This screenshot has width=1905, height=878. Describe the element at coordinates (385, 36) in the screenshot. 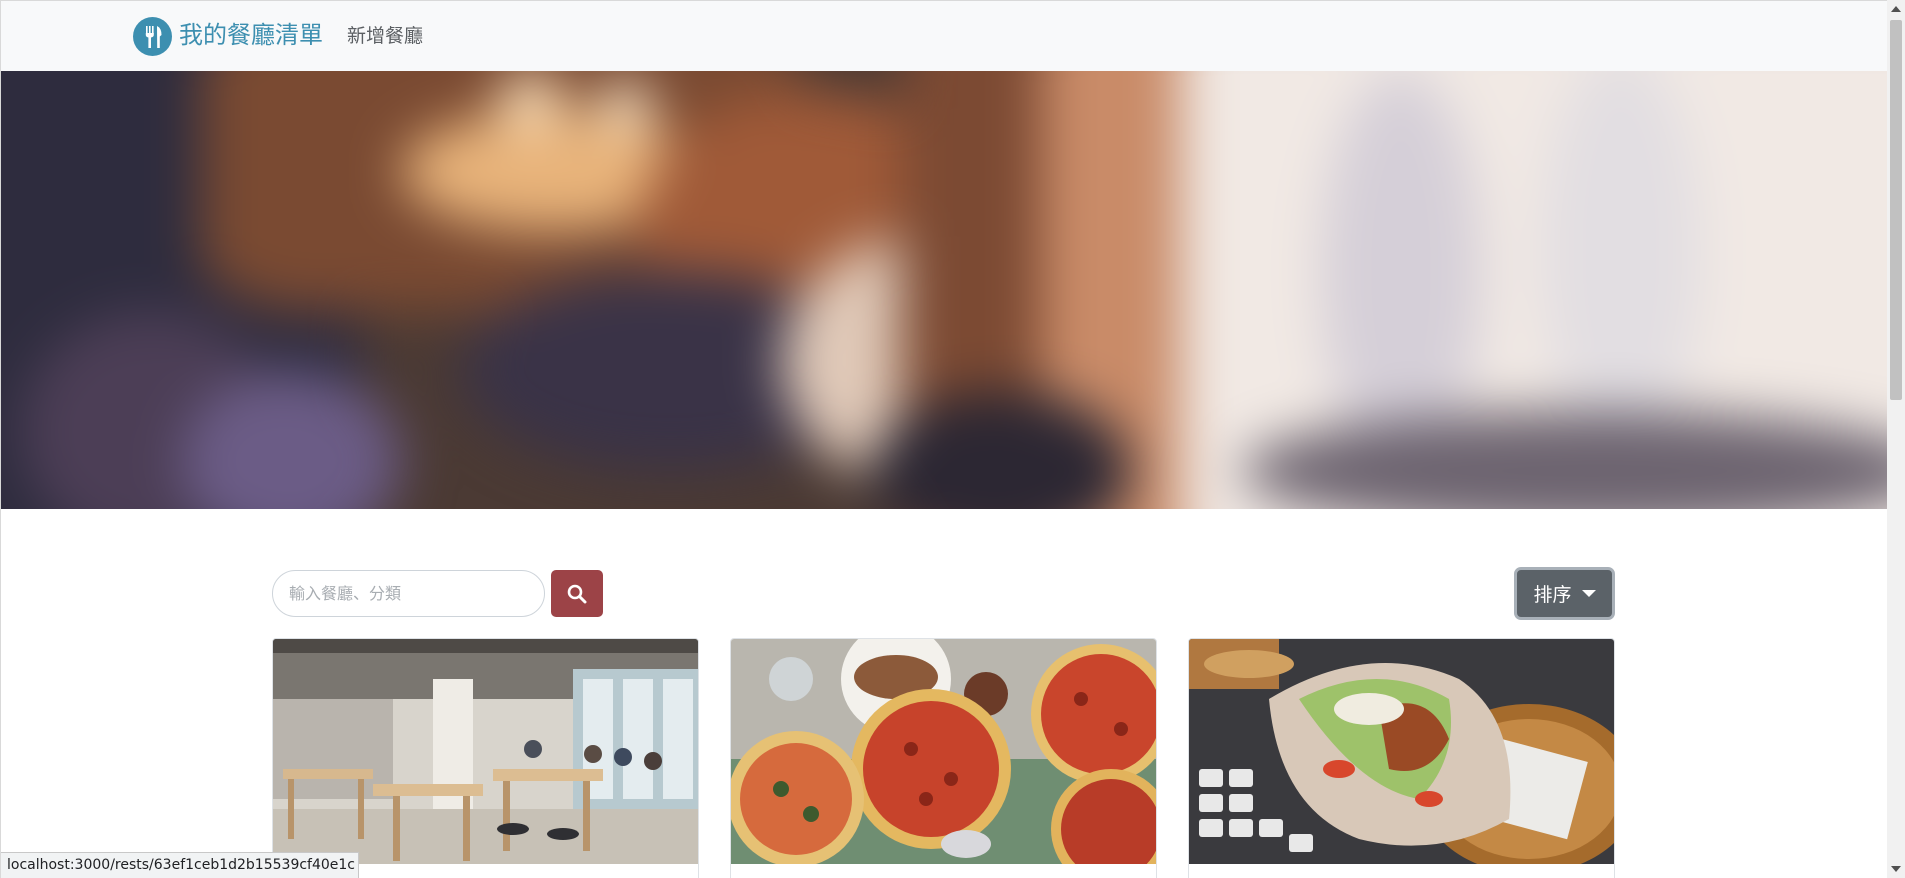

I see `nav-link-add-restaurant: 新增餐廳` at that location.